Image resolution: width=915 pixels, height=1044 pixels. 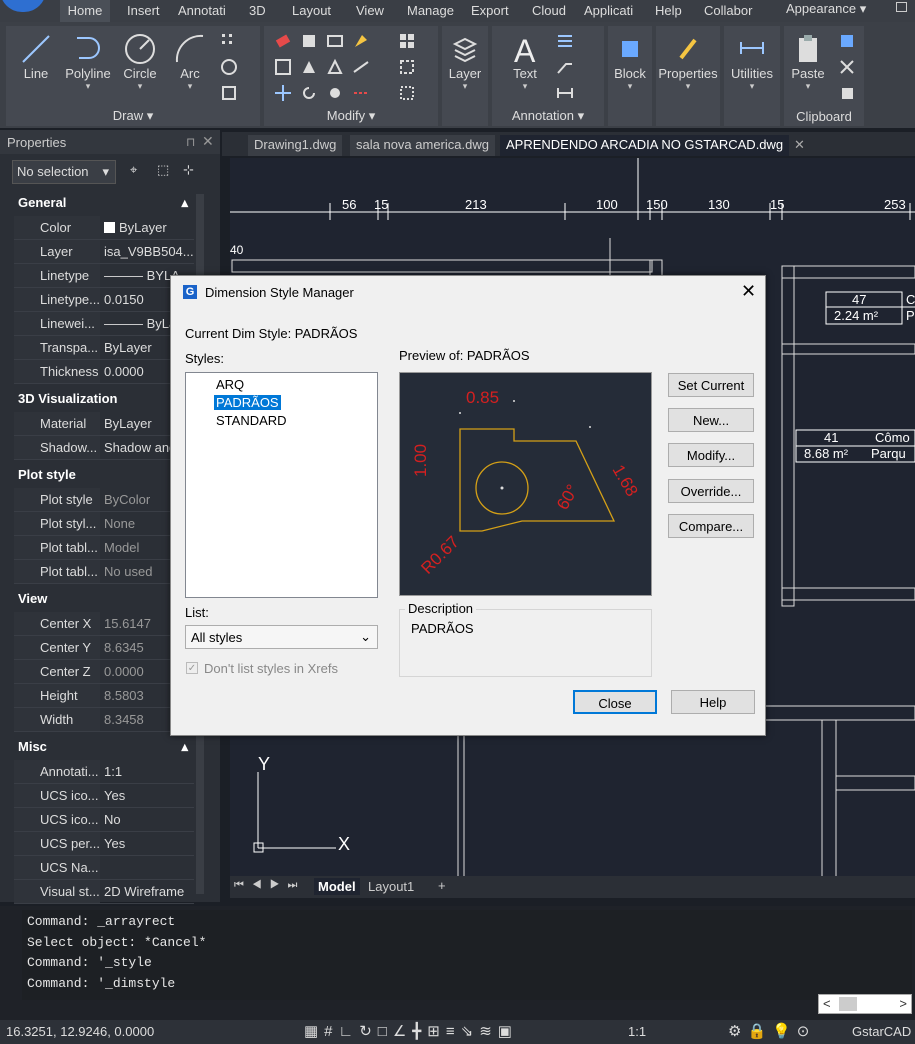 What do you see at coordinates (630, 61) in the screenshot?
I see `block-button: Block ▾` at bounding box center [630, 61].